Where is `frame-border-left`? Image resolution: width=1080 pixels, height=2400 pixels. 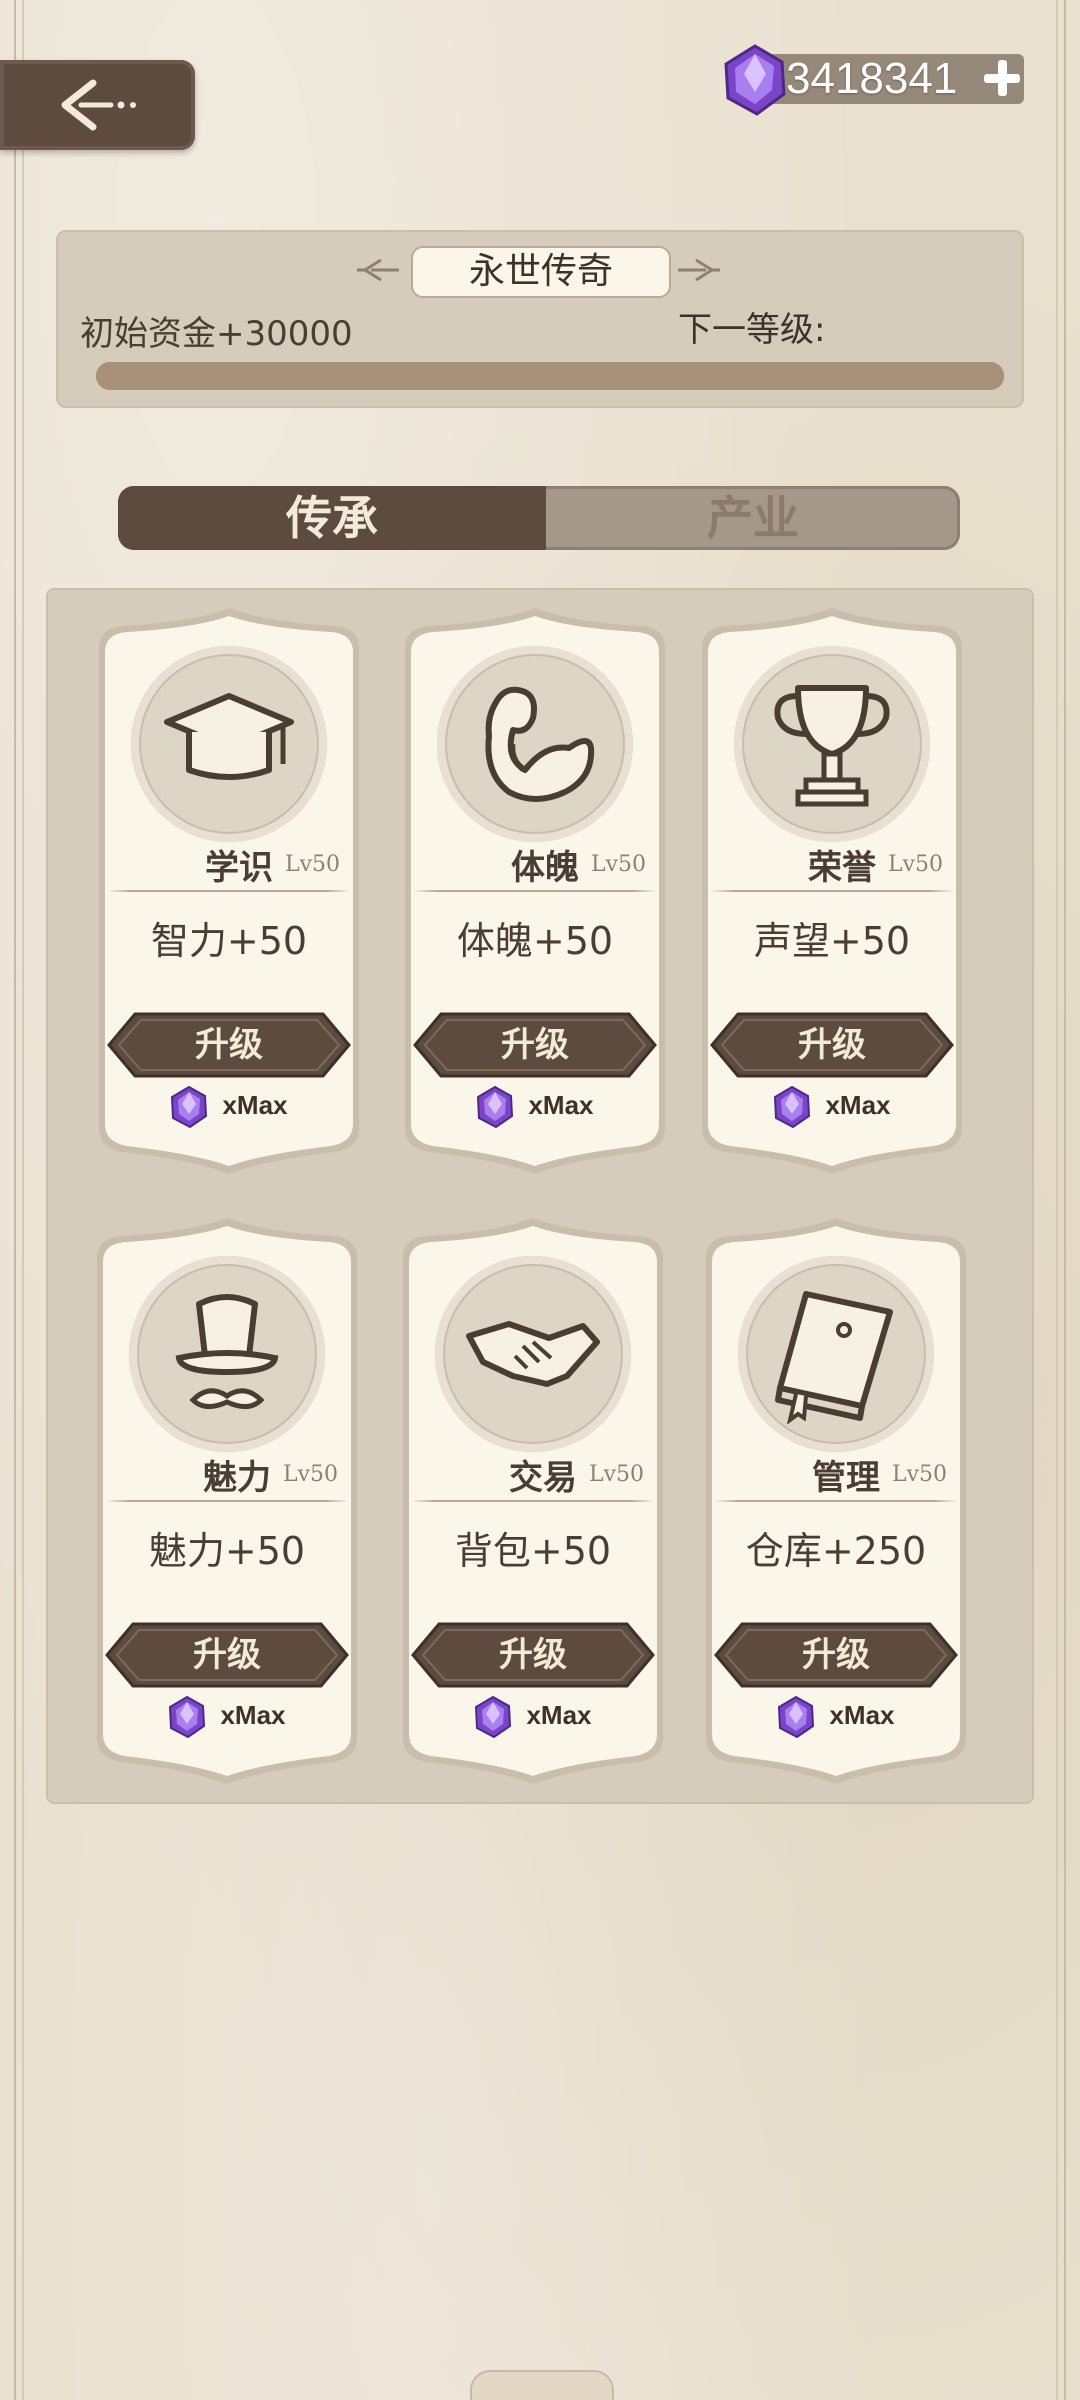 frame-border-left is located at coordinates (15, 1200).